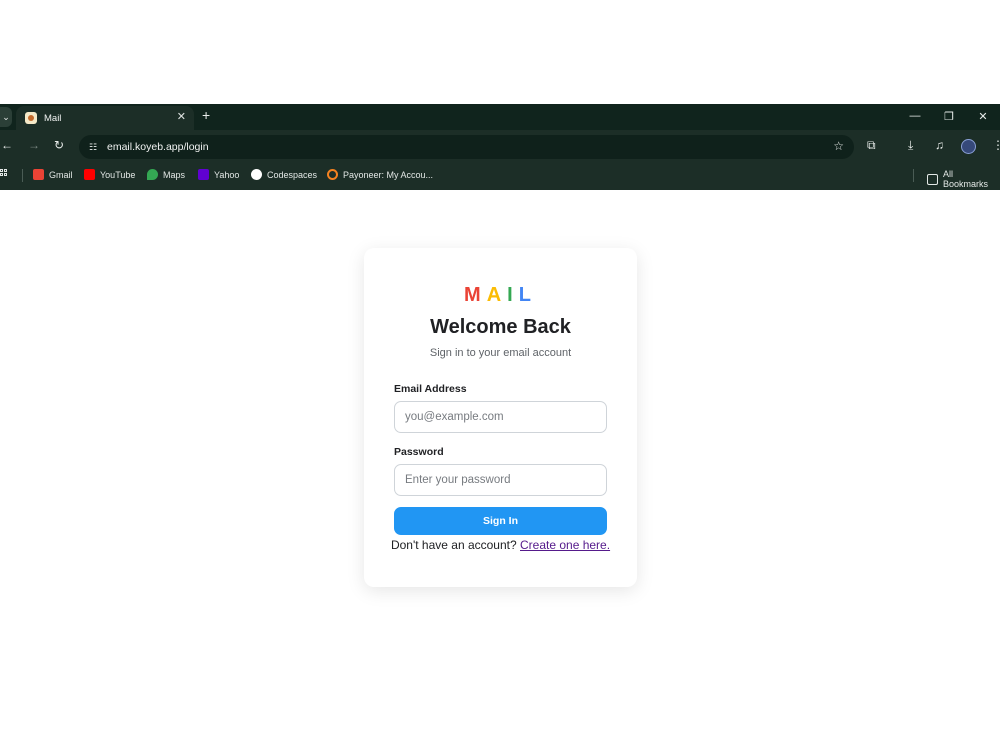 The height and width of the screenshot is (750, 1000). Describe the element at coordinates (332, 174) in the screenshot. I see `payoneer-icon` at that location.